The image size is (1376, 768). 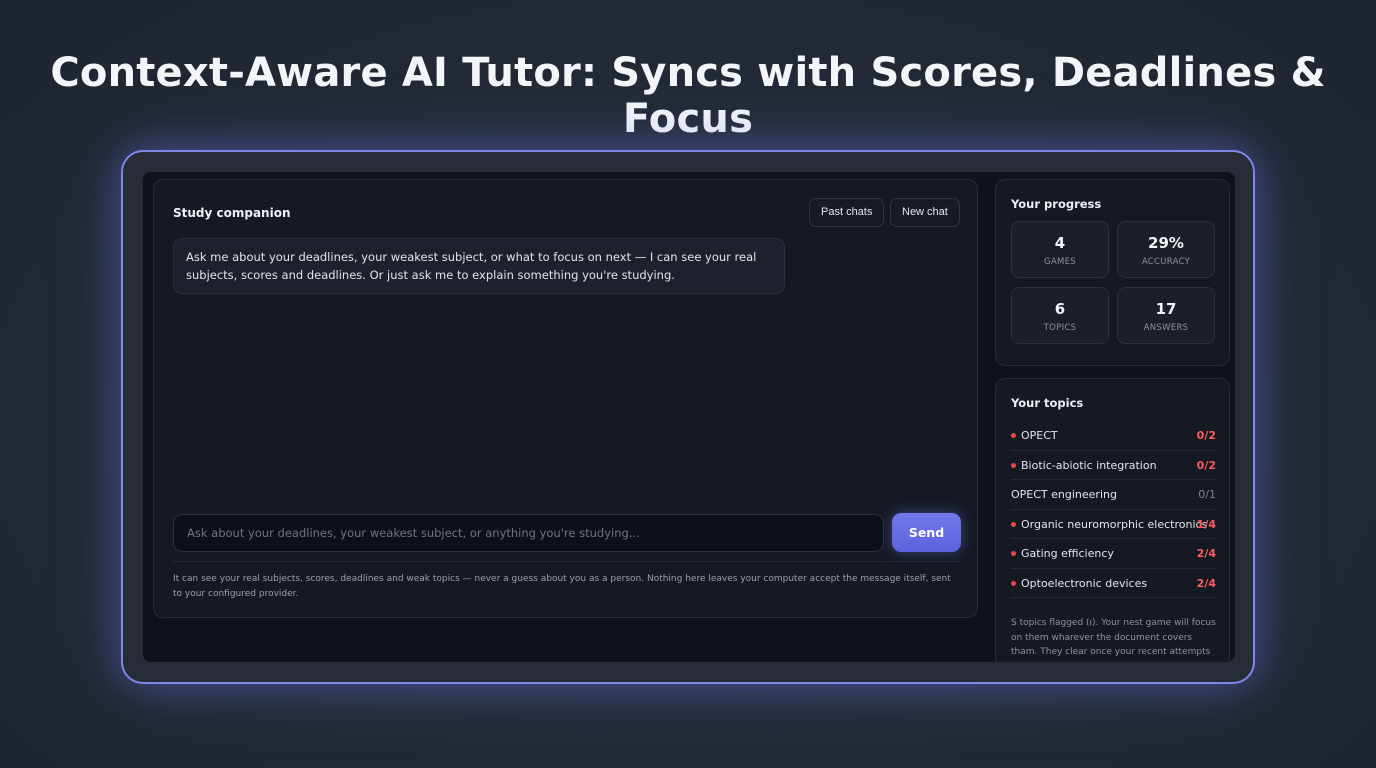 I want to click on topic-row: Organic neuromorphic electronics 1/4, so click(x=1113, y=524).